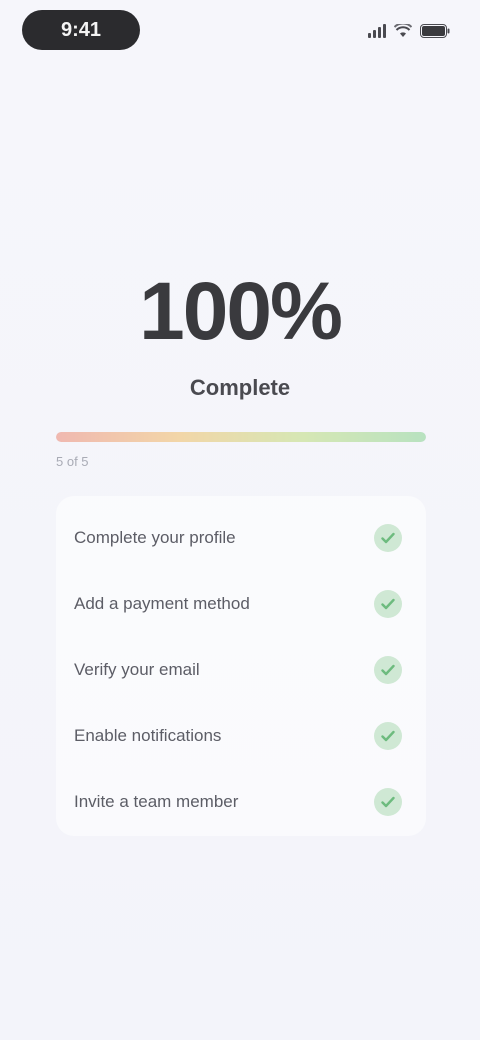  Describe the element at coordinates (241, 538) in the screenshot. I see `checklist-item: Complete your profile` at that location.